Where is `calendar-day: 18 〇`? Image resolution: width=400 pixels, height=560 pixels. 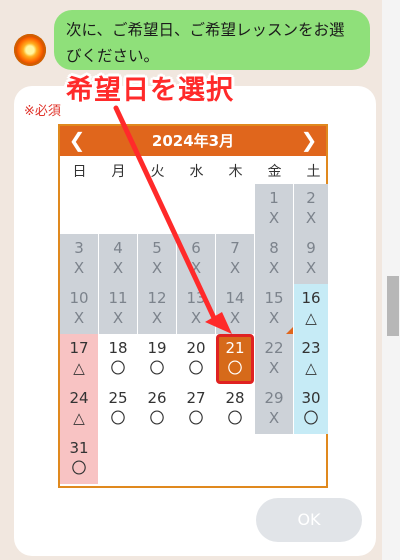 calendar-day: 18 〇 is located at coordinates (118, 359).